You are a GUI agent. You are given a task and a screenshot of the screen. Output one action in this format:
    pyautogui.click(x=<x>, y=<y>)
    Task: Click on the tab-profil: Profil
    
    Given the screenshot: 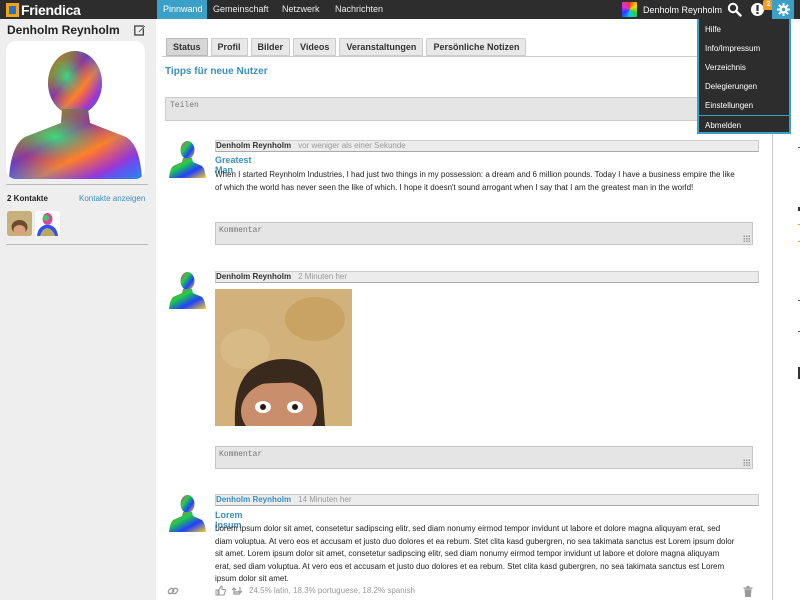 What is the action you would take?
    pyautogui.click(x=229, y=47)
    